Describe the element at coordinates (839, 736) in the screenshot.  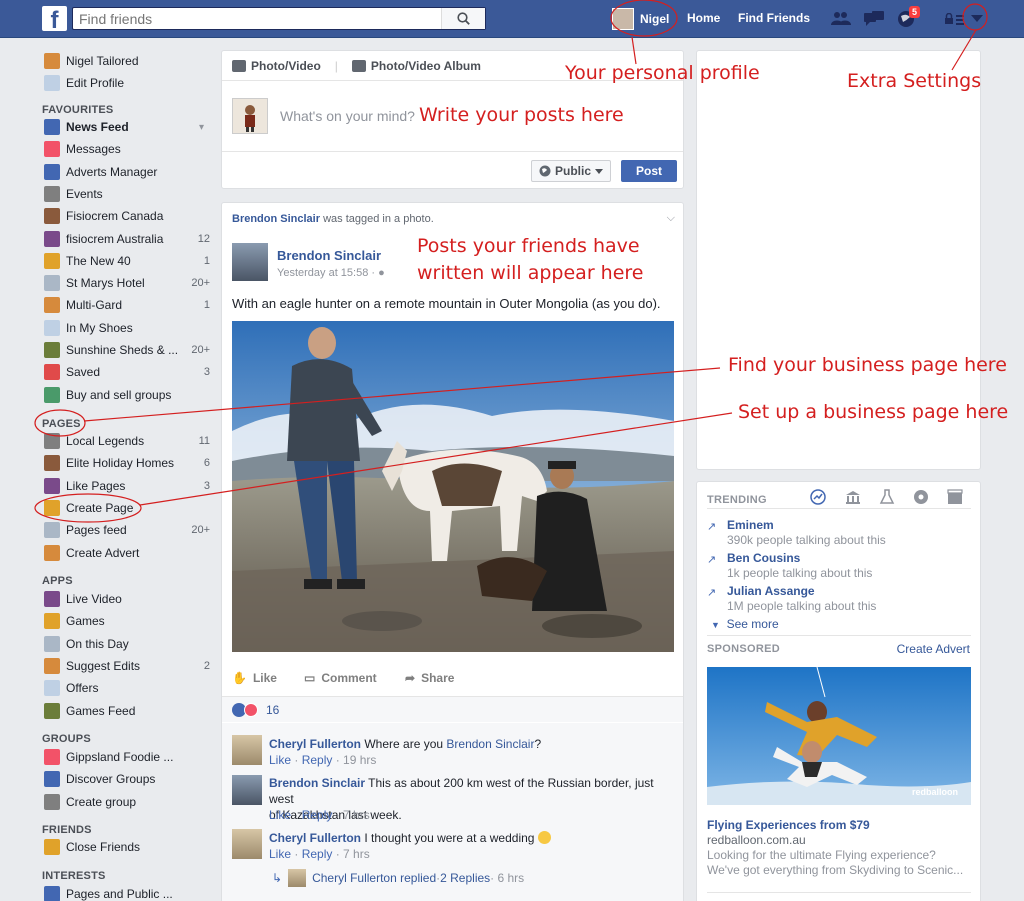
I see `ad-image: redballoon` at that location.